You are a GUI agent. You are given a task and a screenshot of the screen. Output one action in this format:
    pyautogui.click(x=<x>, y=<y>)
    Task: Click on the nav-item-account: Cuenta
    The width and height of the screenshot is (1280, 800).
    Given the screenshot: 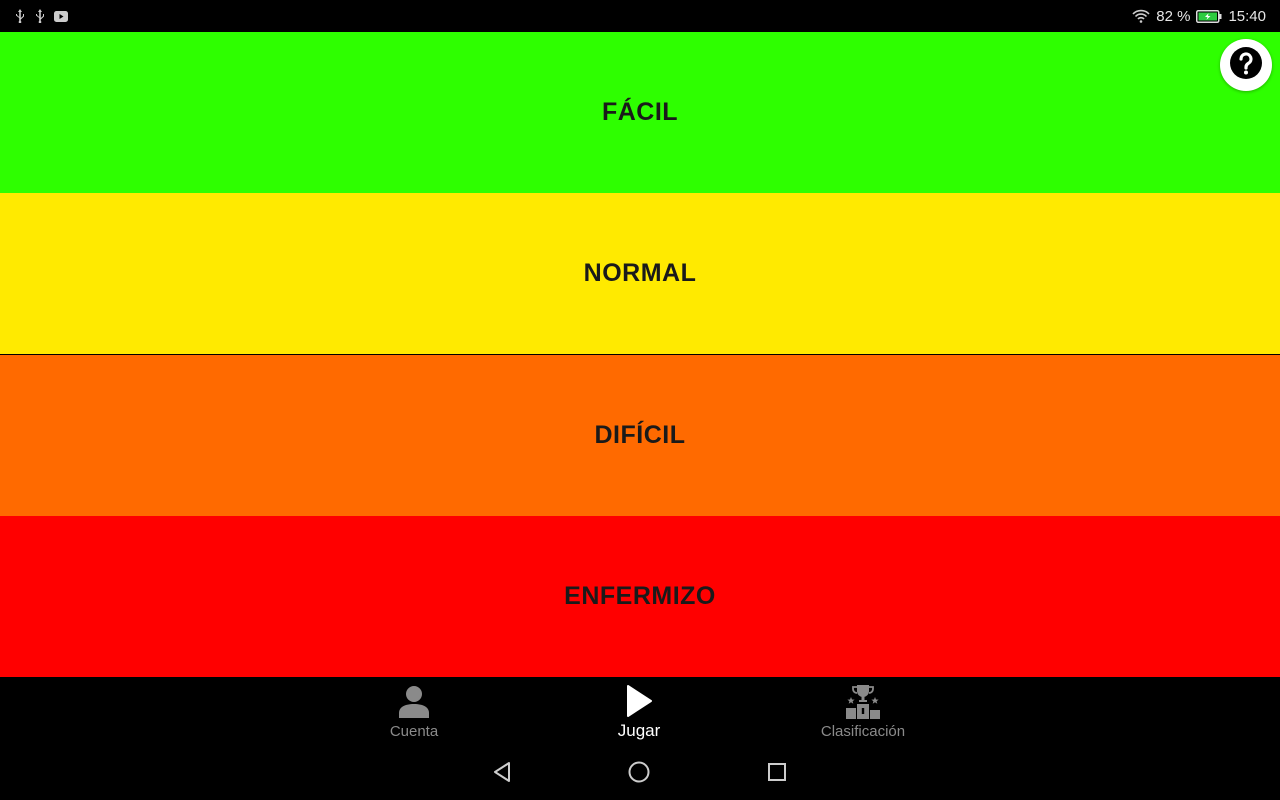 What is the action you would take?
    pyautogui.click(x=414, y=713)
    